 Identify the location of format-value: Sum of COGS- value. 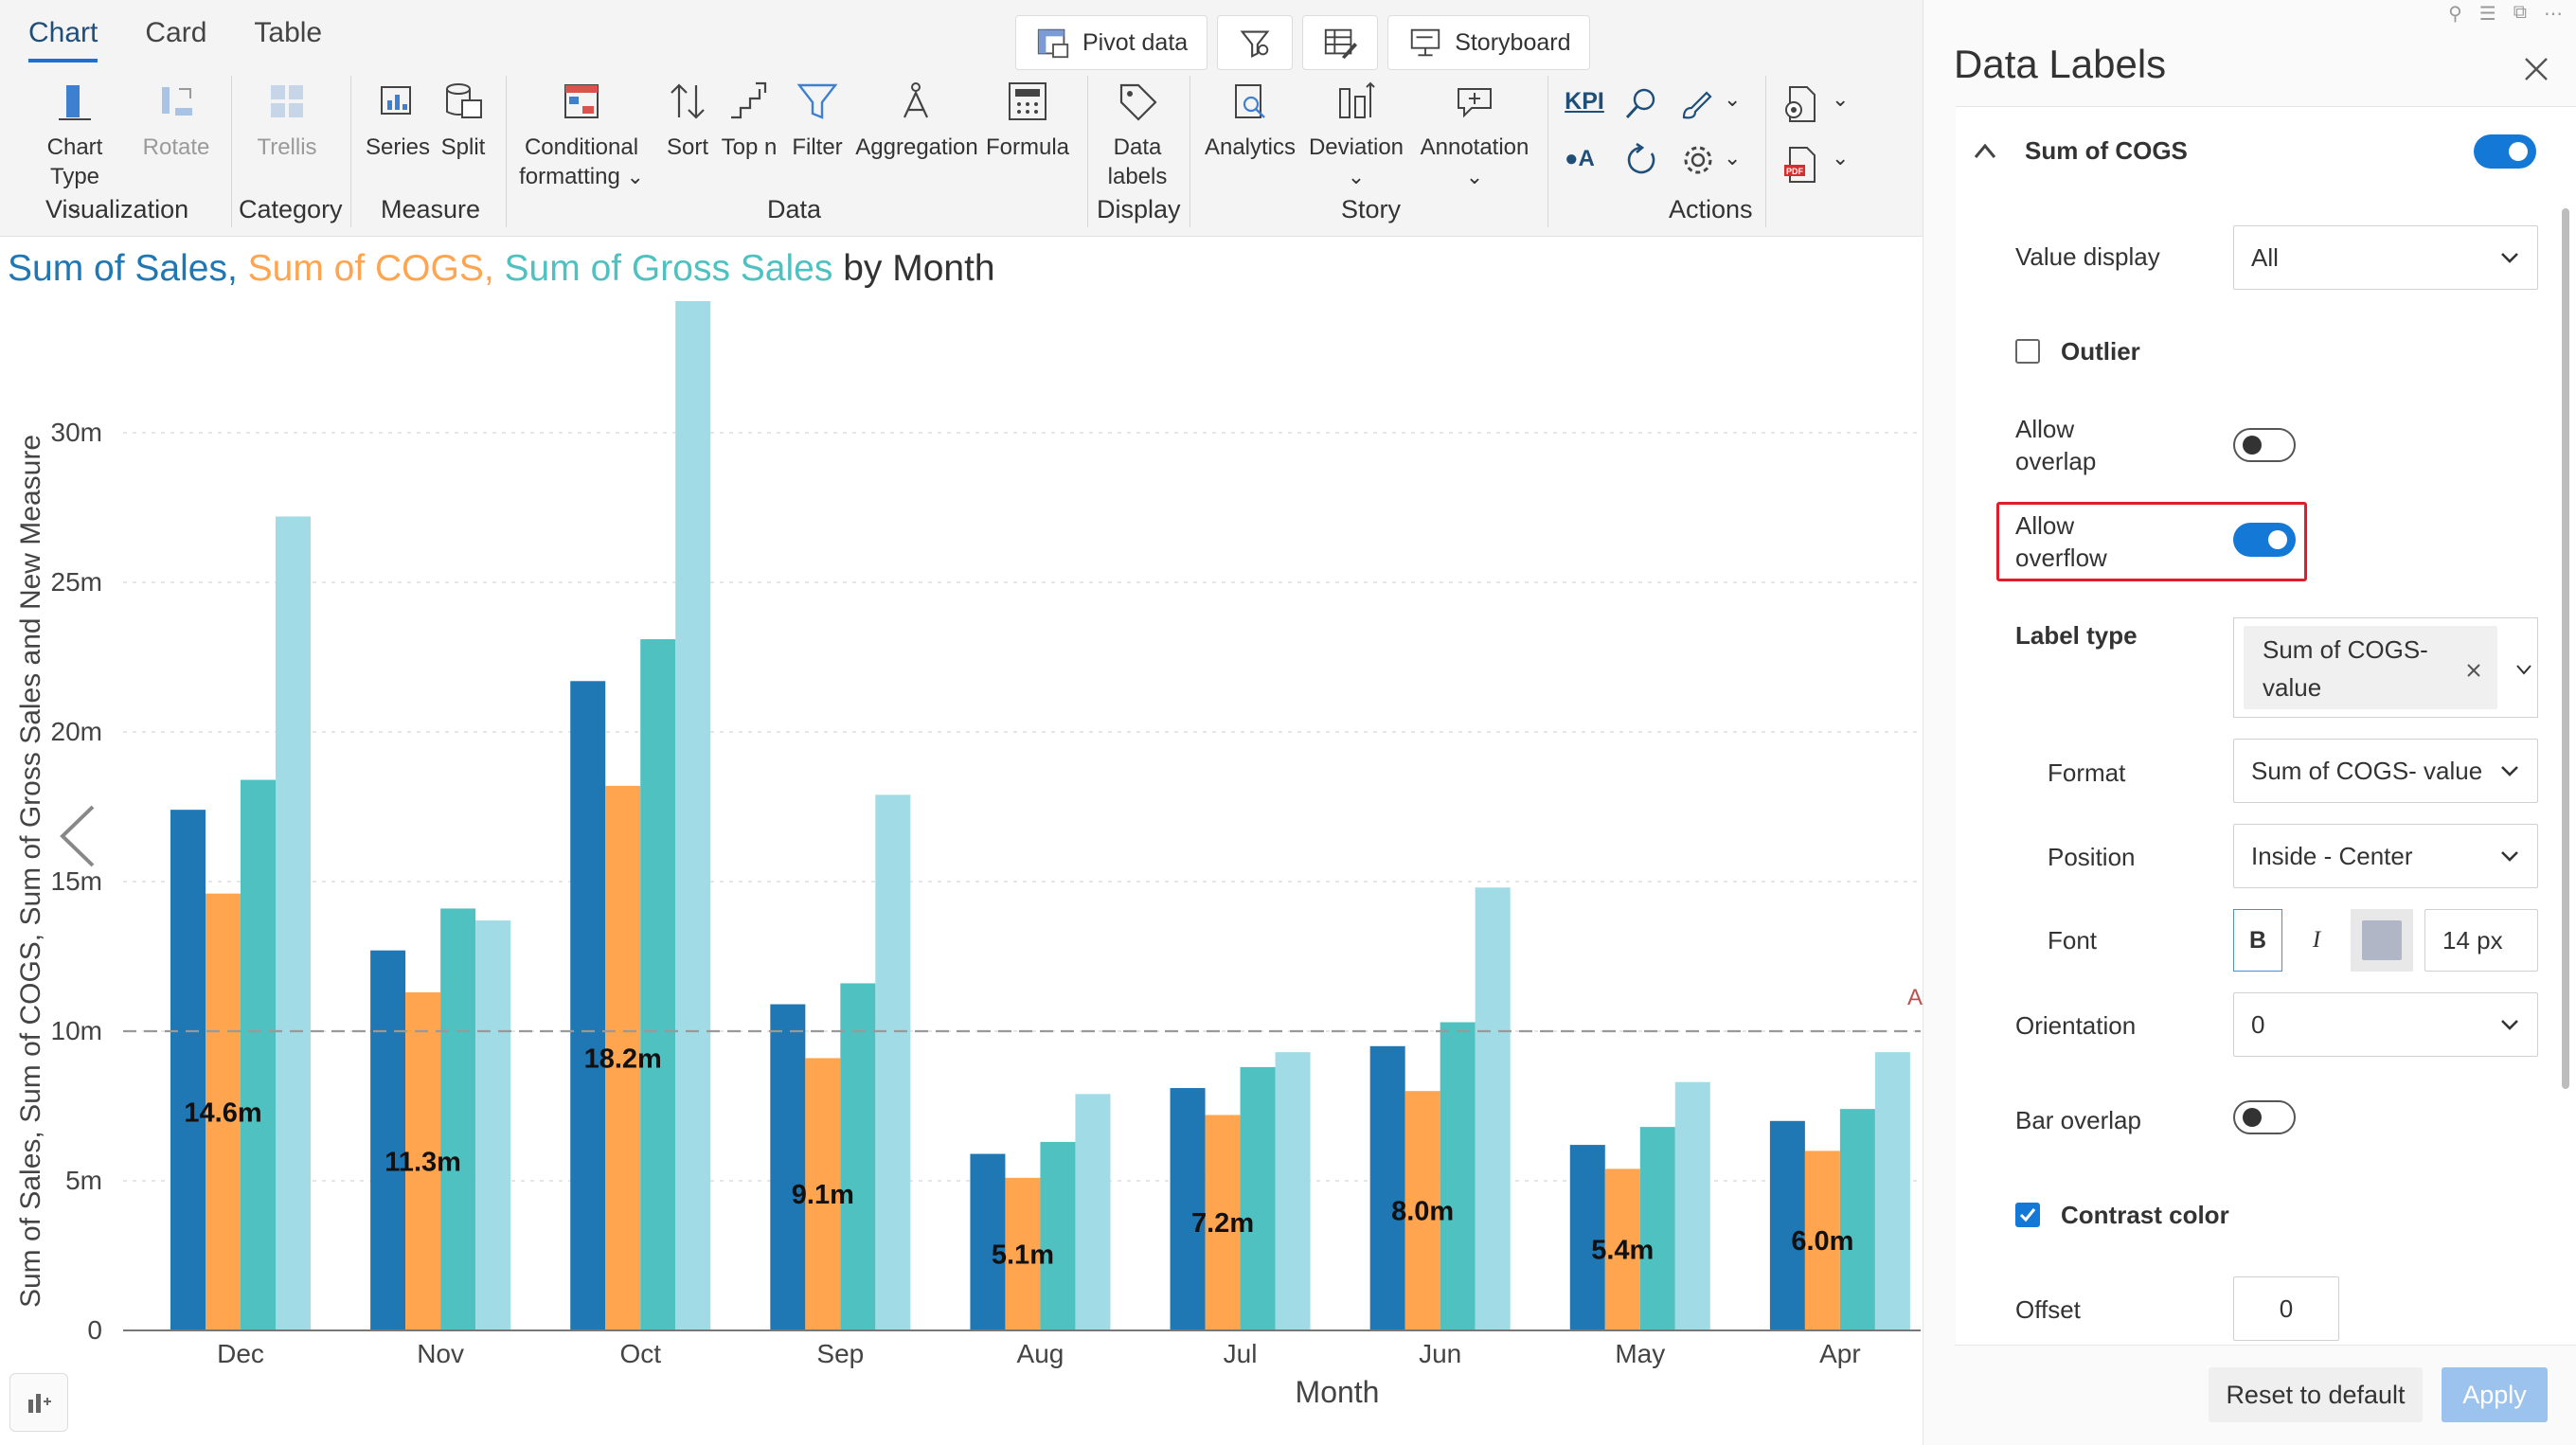
(2367, 770).